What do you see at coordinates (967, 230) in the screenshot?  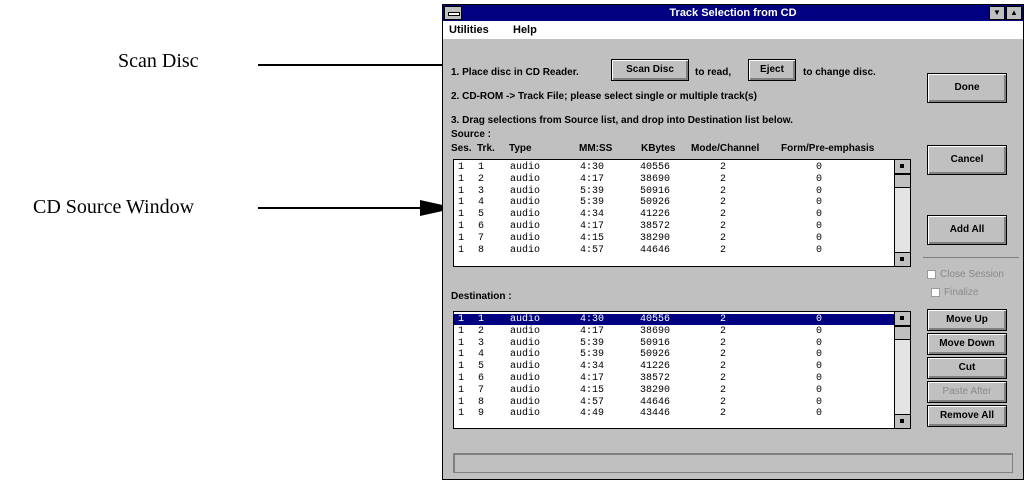 I see `add-all-button: Add All` at bounding box center [967, 230].